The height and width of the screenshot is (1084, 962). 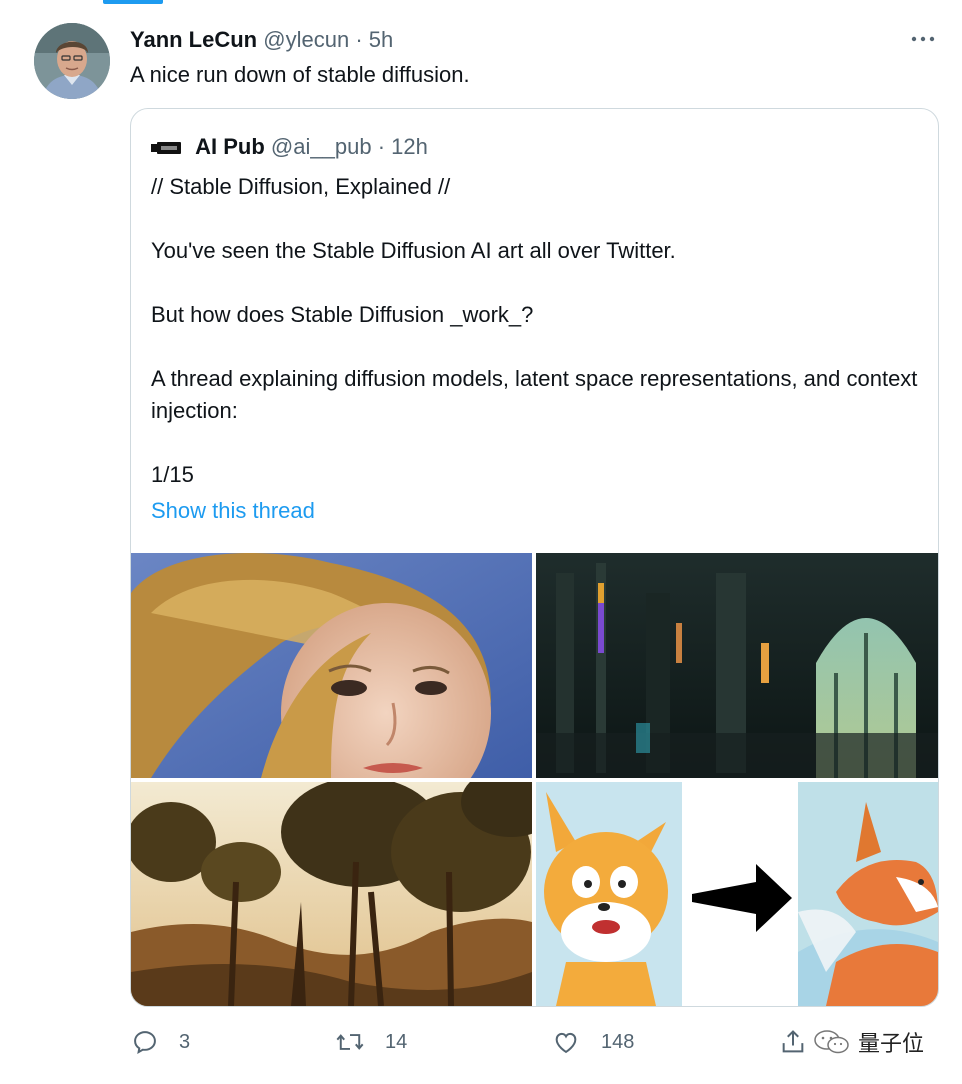 What do you see at coordinates (193, 39) in the screenshot?
I see `author-name: Yann LeCun` at bounding box center [193, 39].